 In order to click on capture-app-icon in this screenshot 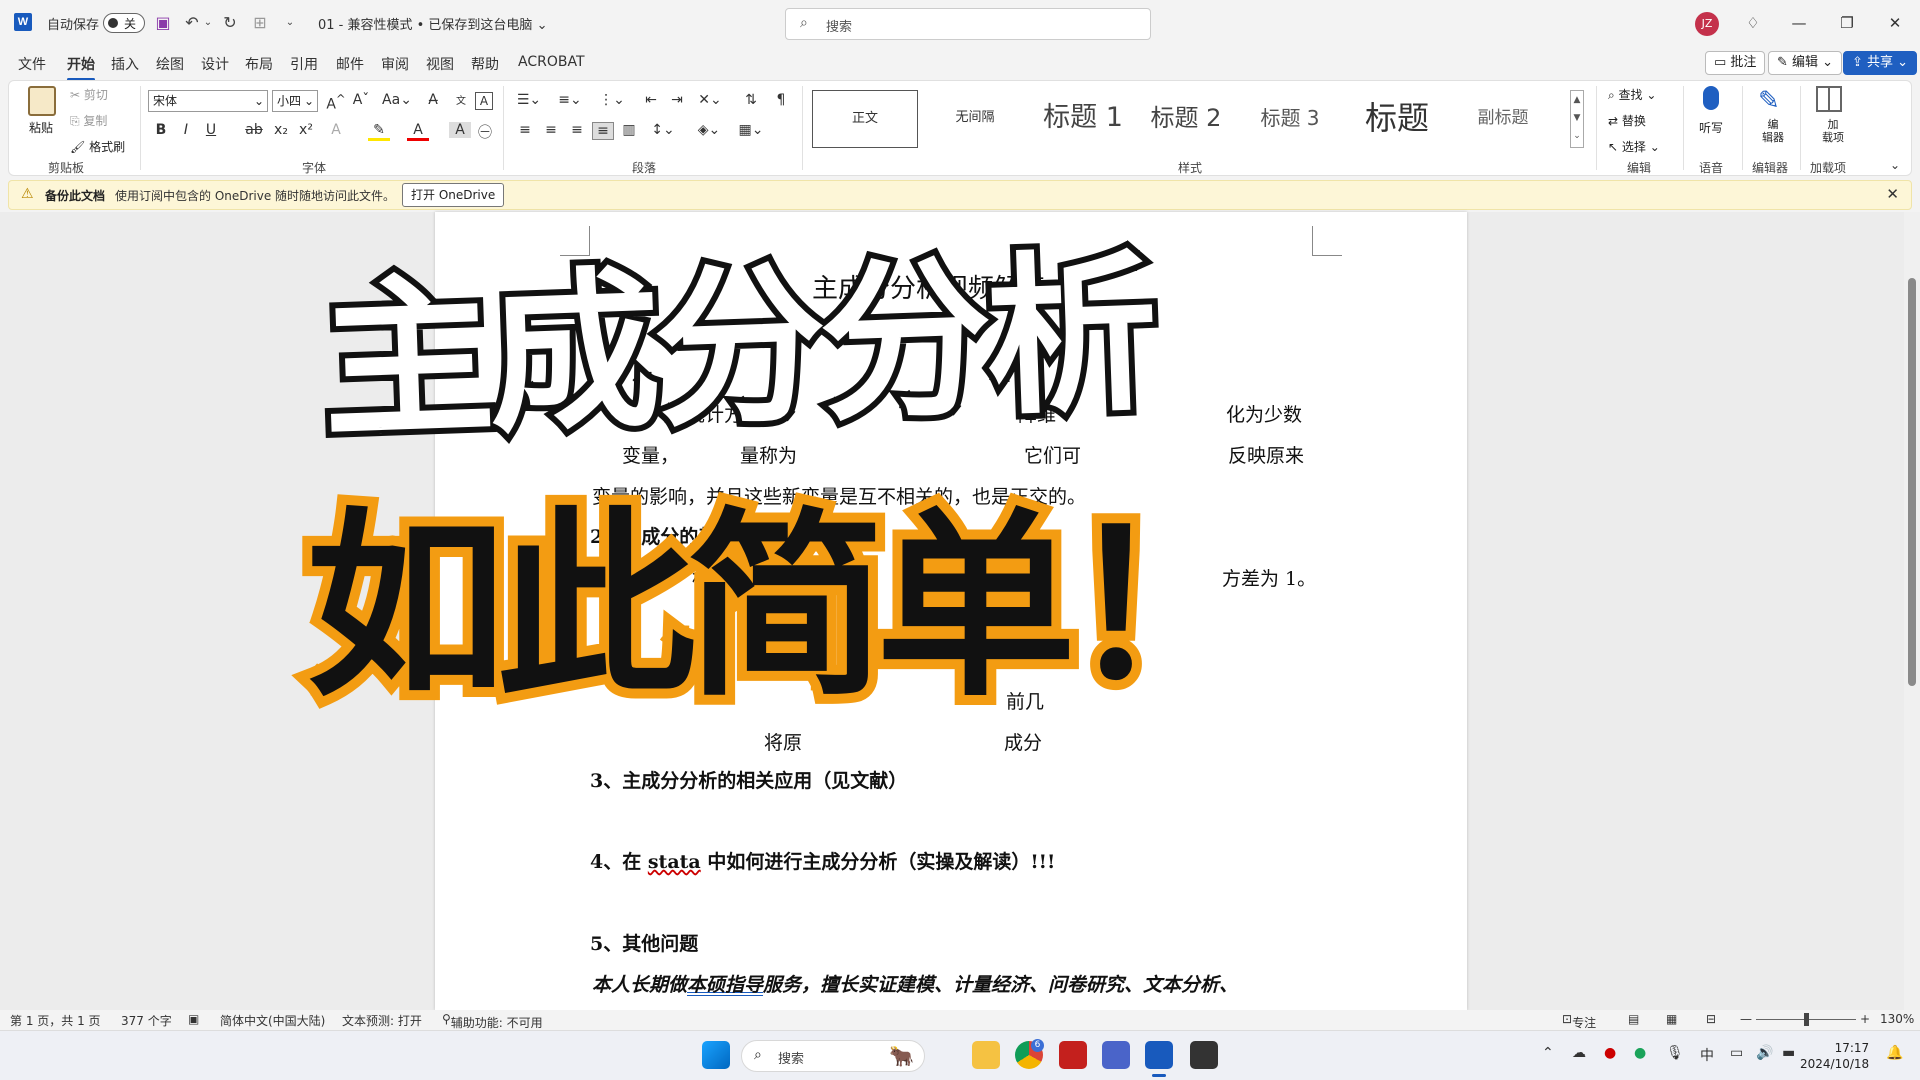, I will do `click(1204, 1055)`.